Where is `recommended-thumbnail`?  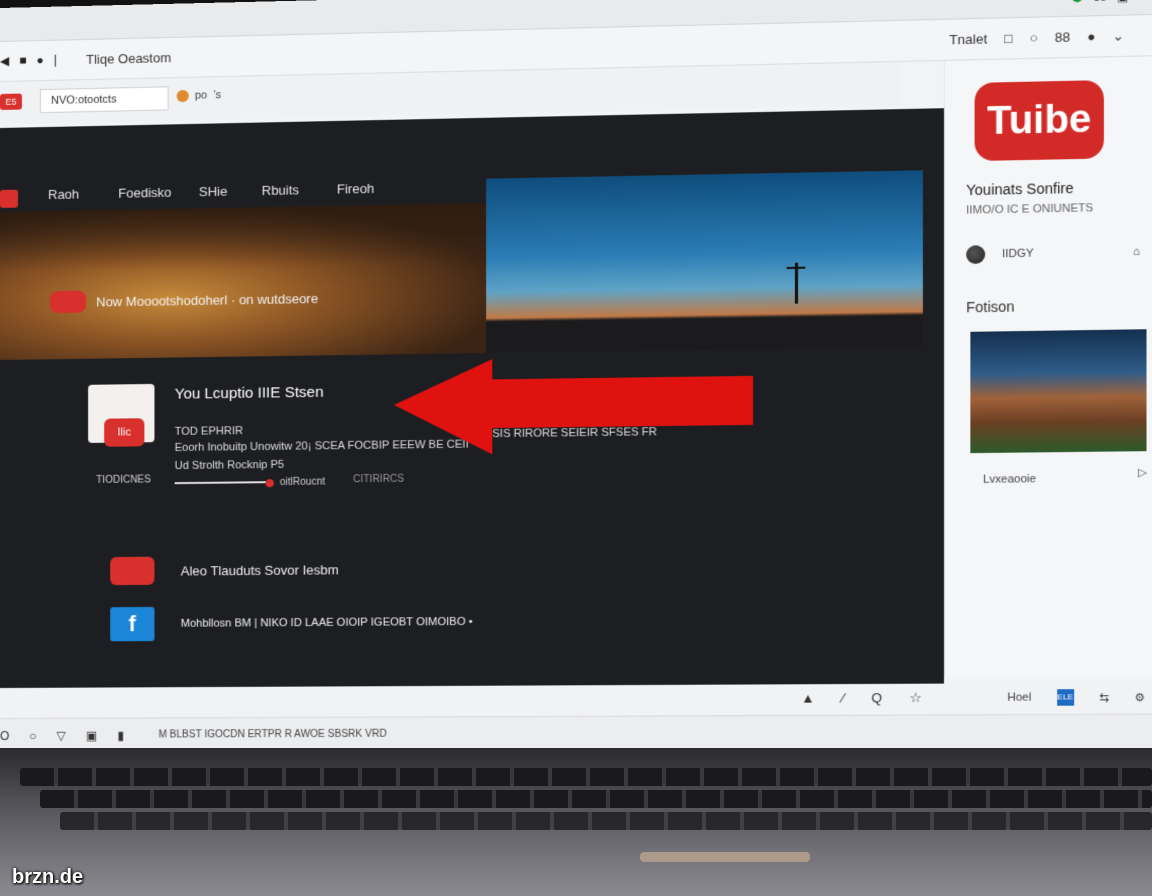 recommended-thumbnail is located at coordinates (1058, 391).